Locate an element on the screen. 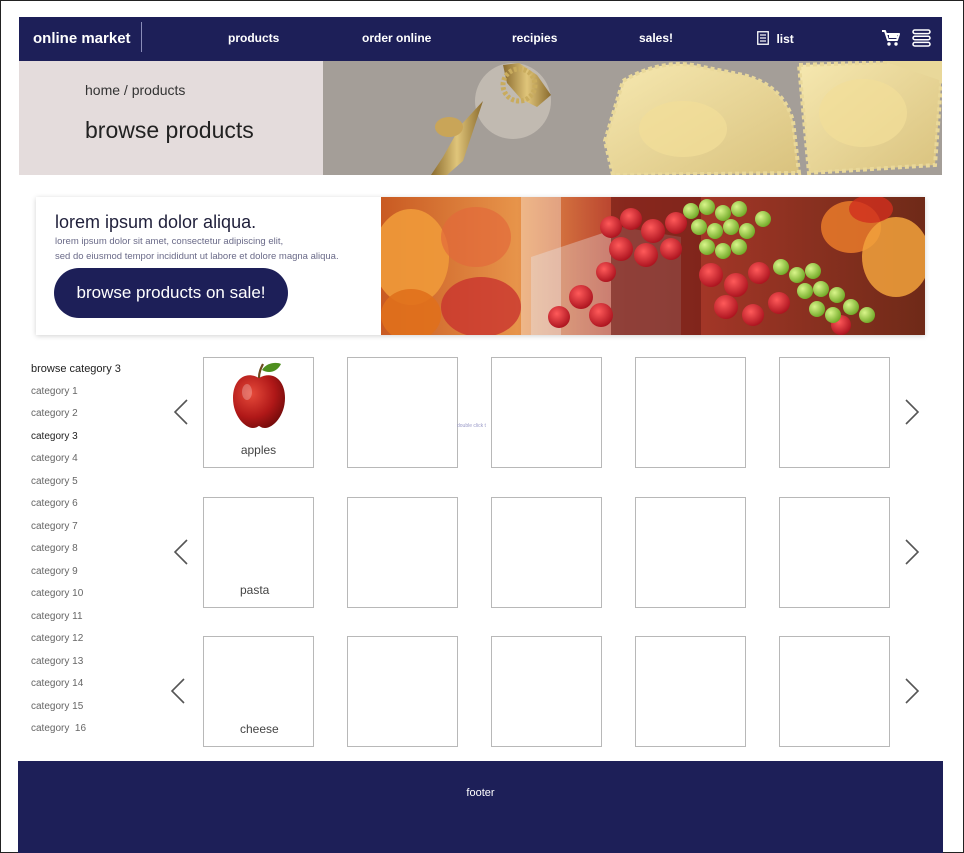 Image resolution: width=964 pixels, height=853 pixels. sidebar-category-12: category 12 is located at coordinates (57, 638).